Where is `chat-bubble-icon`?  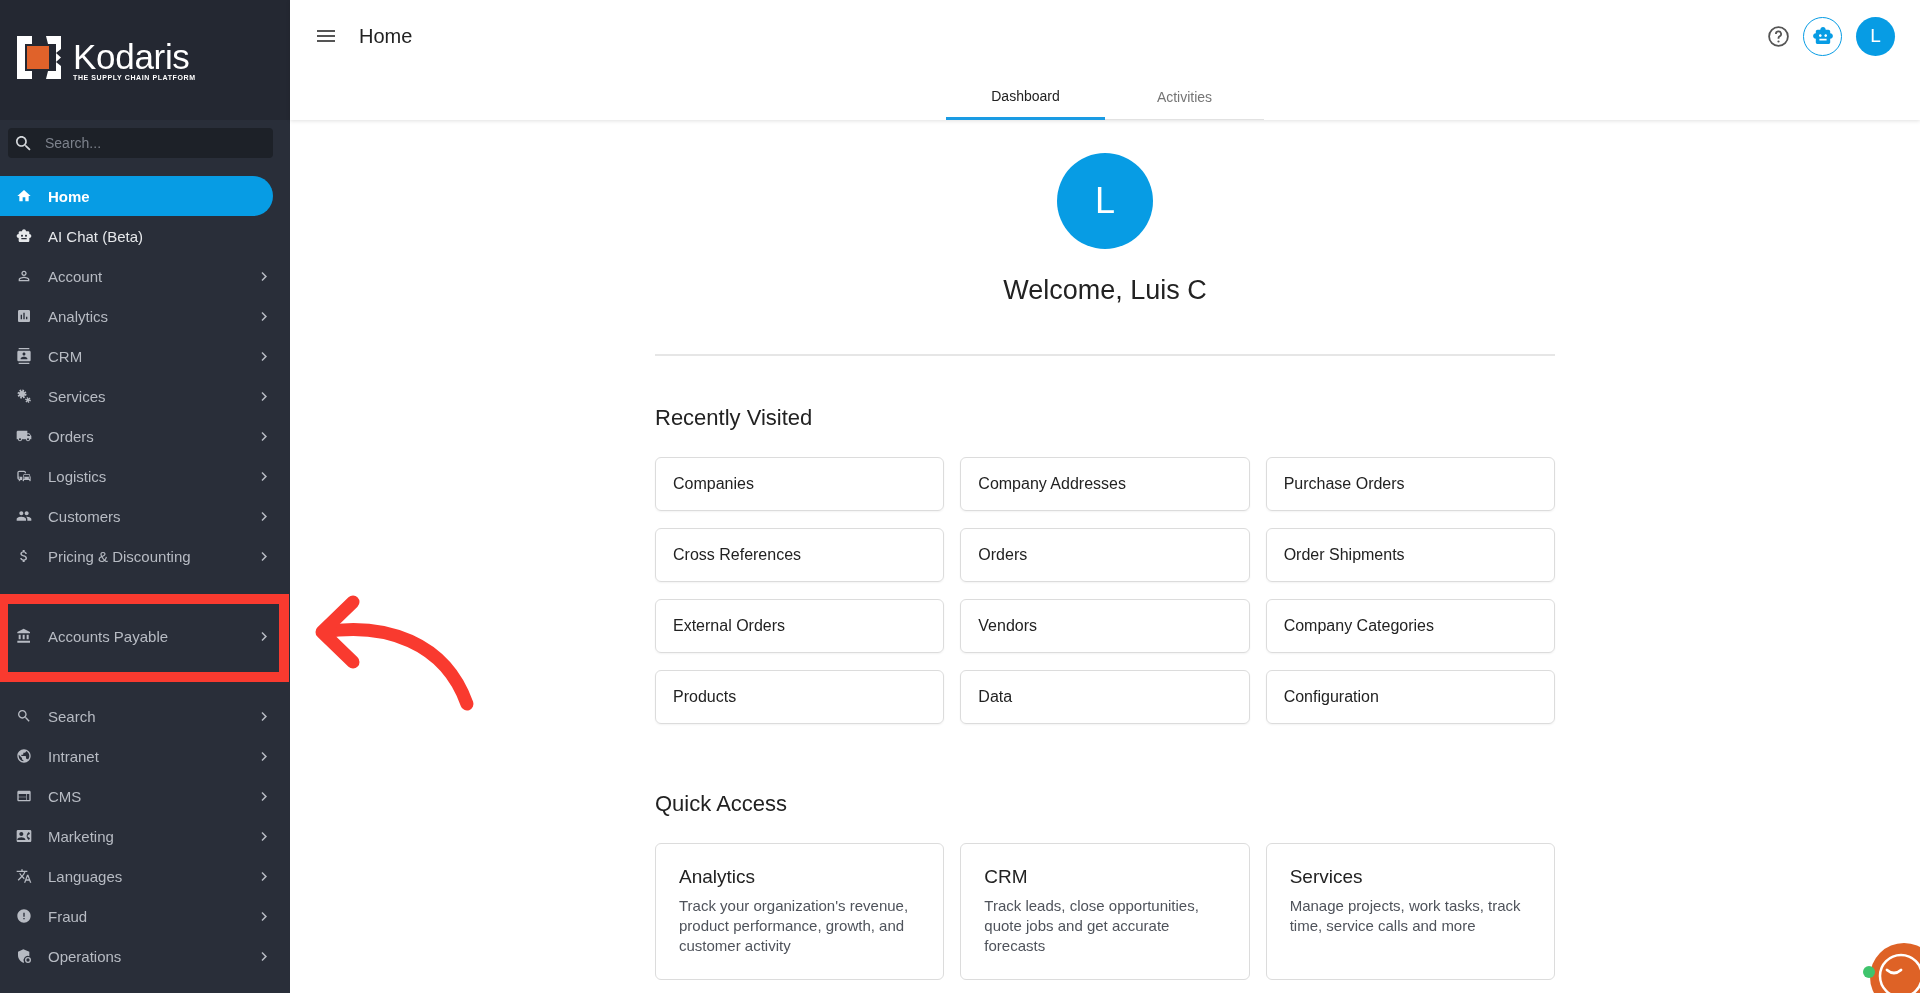 chat-bubble-icon is located at coordinates (1895, 968).